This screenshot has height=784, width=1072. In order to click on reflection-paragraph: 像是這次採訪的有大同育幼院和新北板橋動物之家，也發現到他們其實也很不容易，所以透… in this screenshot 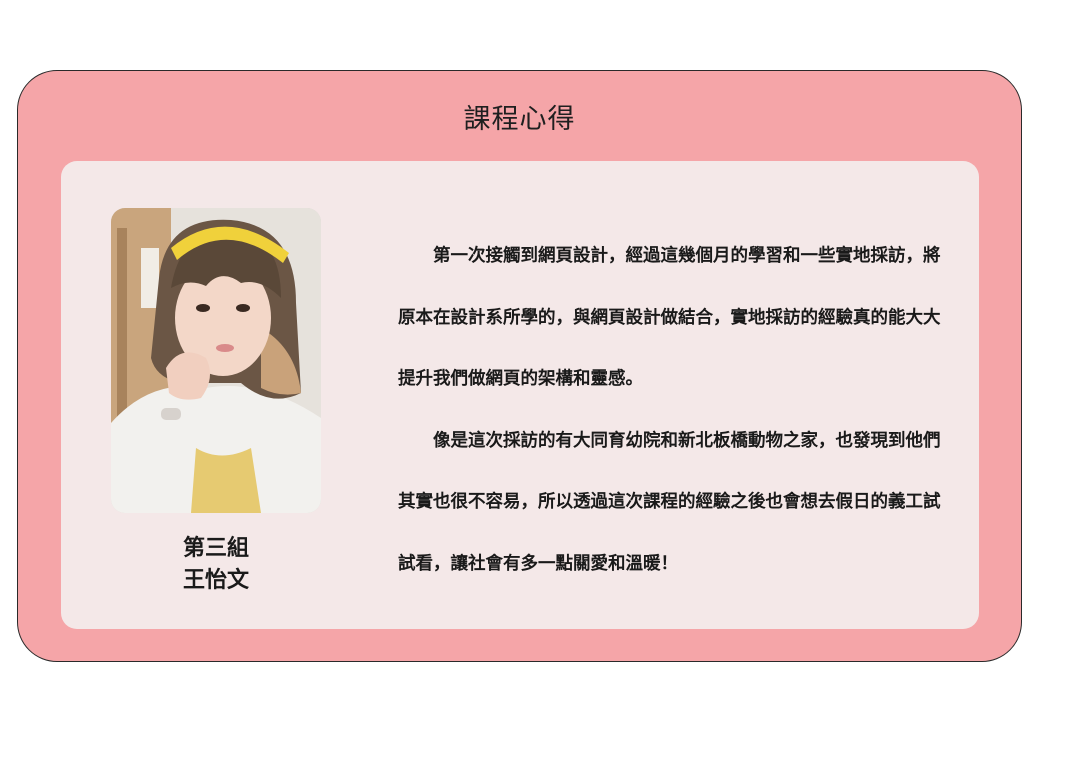, I will do `click(669, 502)`.